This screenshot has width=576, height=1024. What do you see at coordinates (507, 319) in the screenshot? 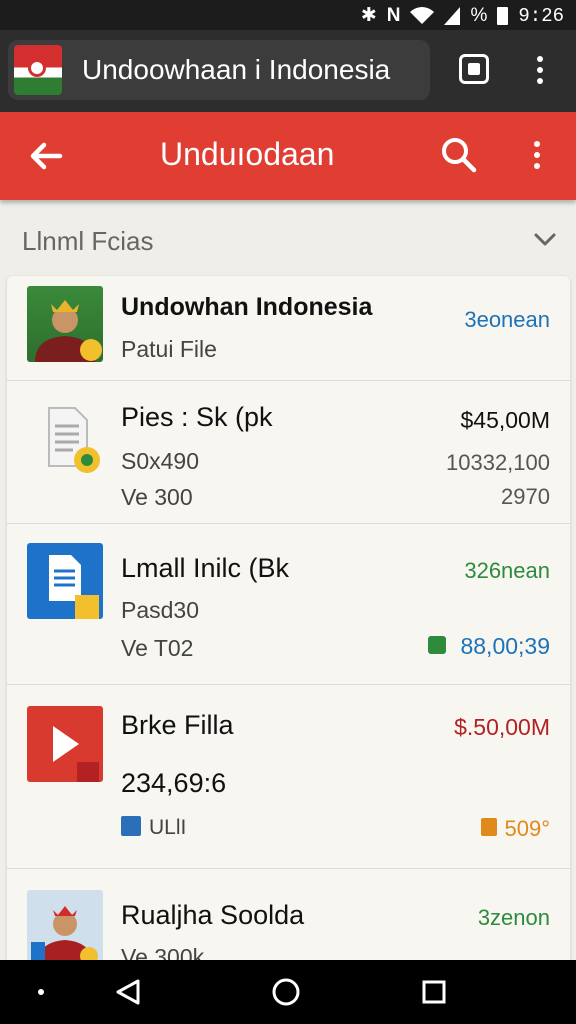
I see `file-status: 3eonean` at bounding box center [507, 319].